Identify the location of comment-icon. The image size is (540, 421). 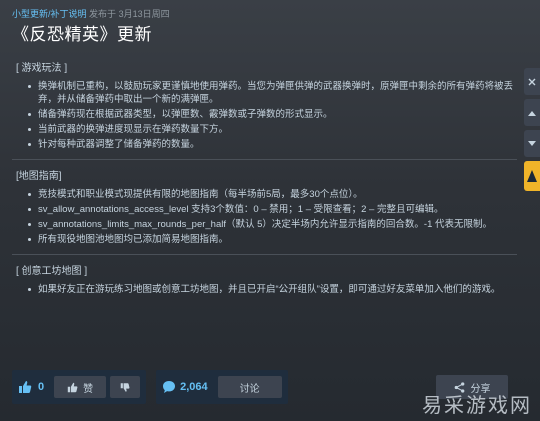
(169, 387).